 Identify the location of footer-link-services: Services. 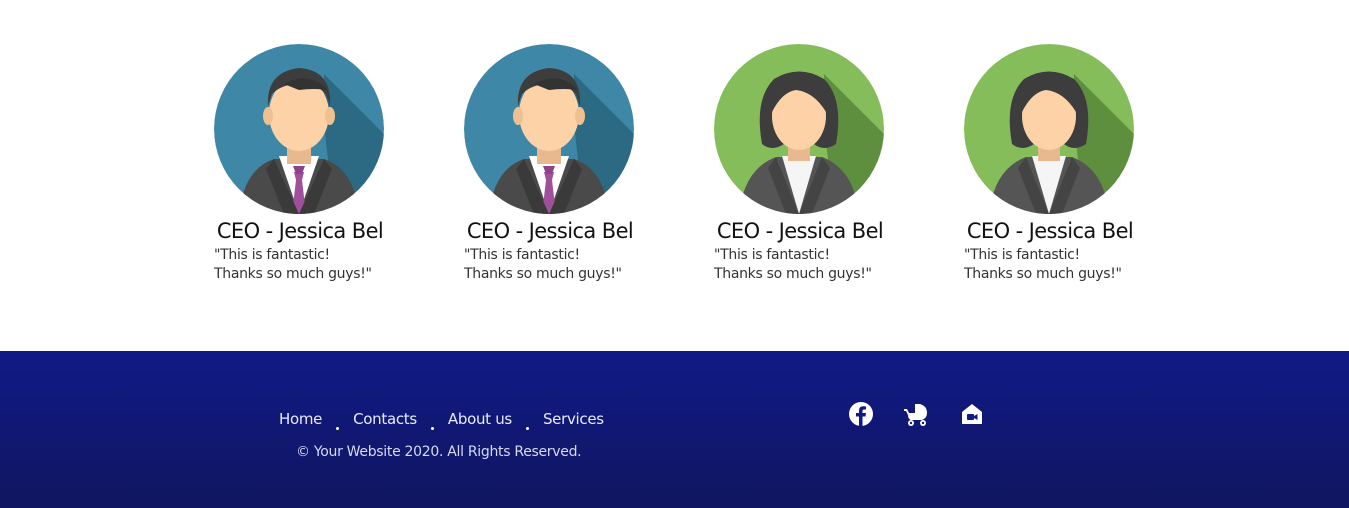
(573, 419).